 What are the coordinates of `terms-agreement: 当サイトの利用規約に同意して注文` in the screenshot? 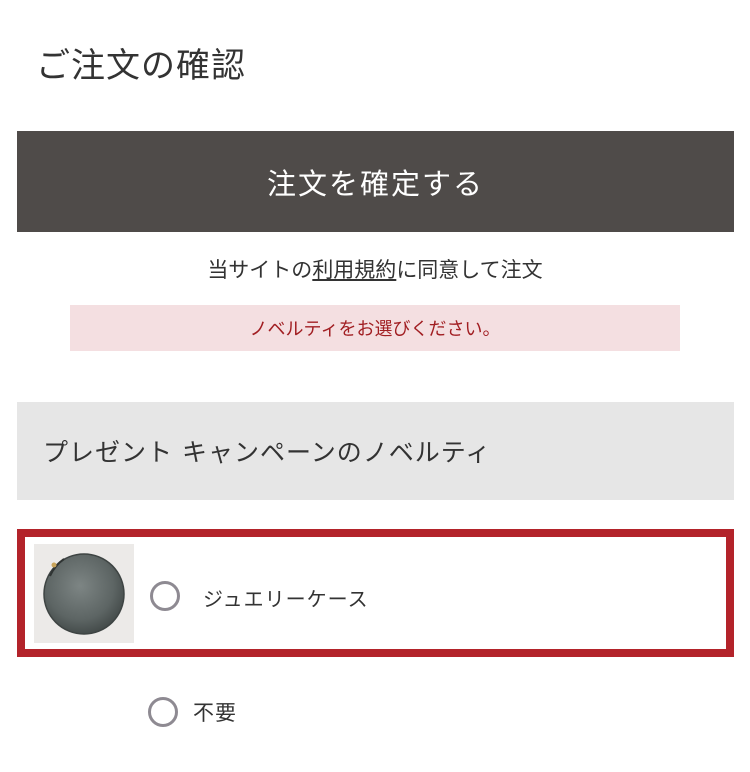 It's located at (375, 269).